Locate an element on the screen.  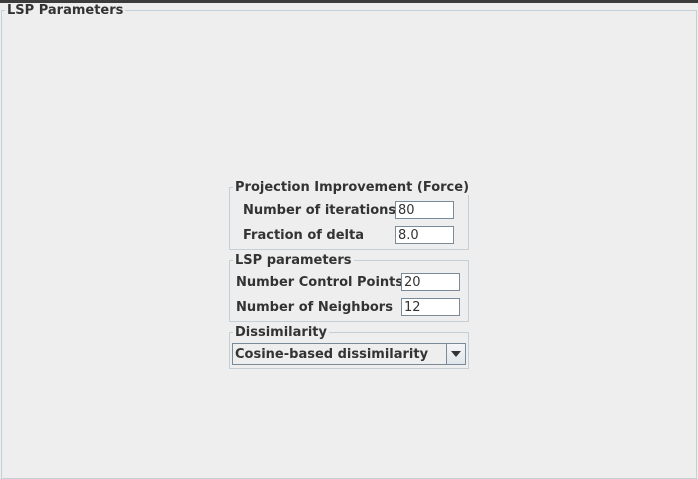
chevron-down-icon is located at coordinates (456, 354).